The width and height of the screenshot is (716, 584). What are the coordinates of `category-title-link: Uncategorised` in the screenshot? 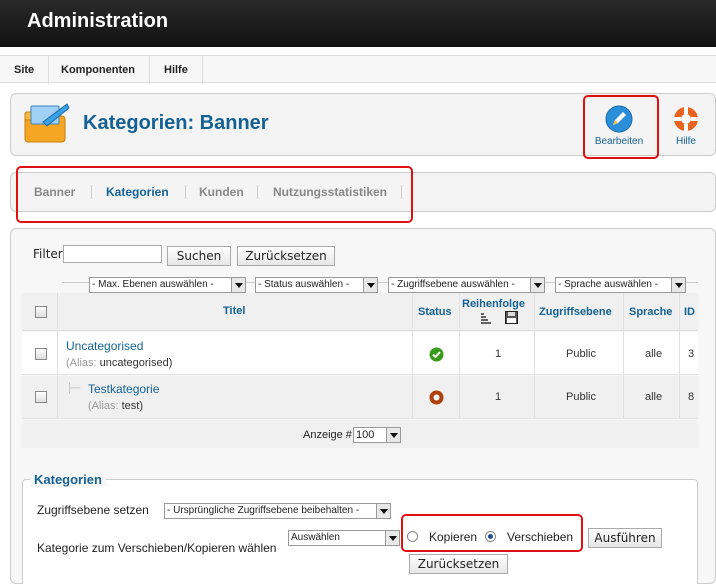 It's located at (104, 346).